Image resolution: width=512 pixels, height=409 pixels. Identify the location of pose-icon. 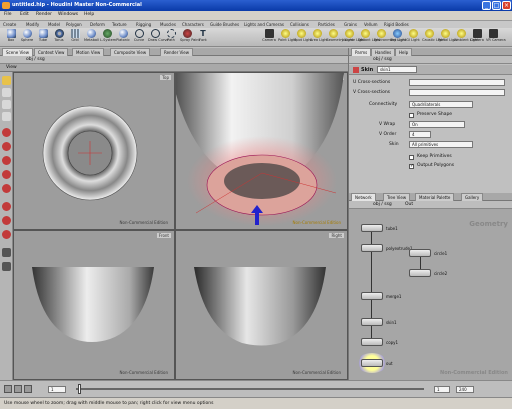
(6, 146).